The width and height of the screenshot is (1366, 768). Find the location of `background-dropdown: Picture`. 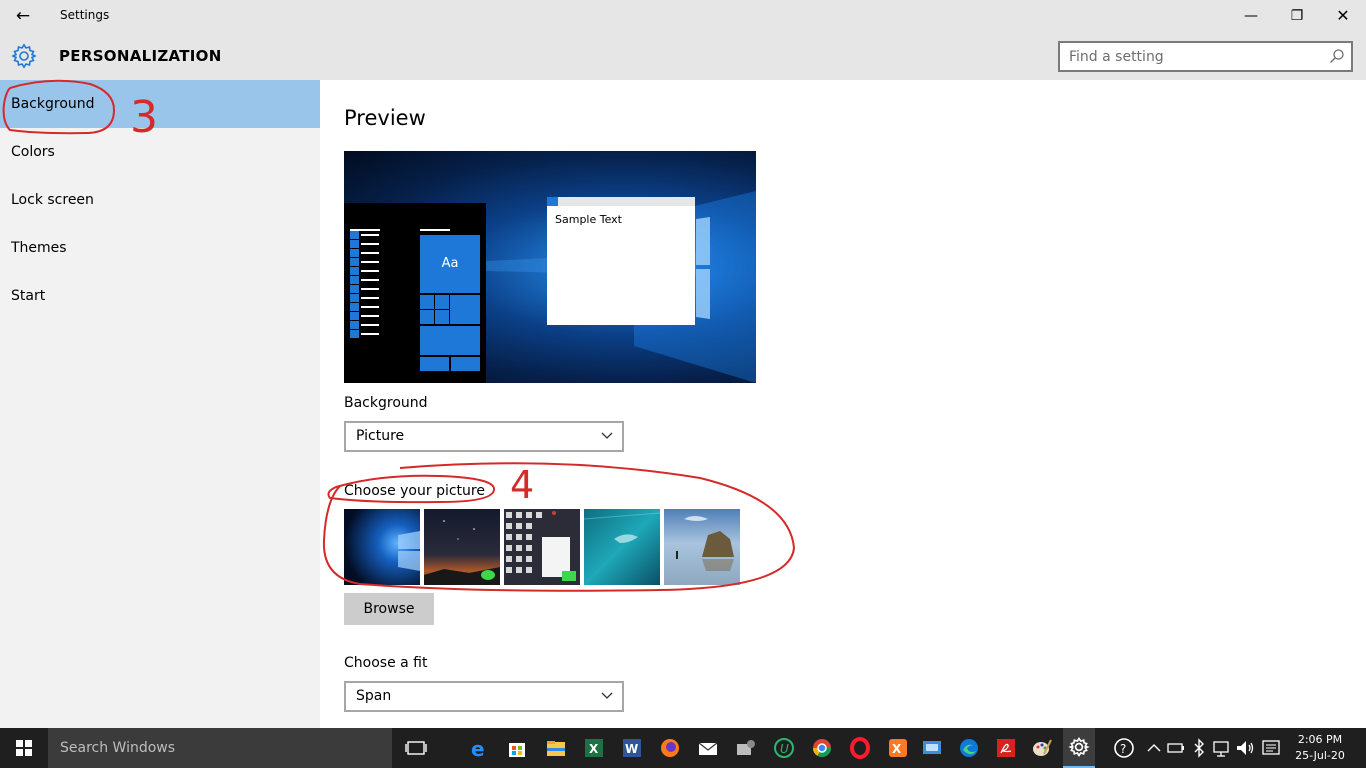

background-dropdown: Picture is located at coordinates (484, 436).